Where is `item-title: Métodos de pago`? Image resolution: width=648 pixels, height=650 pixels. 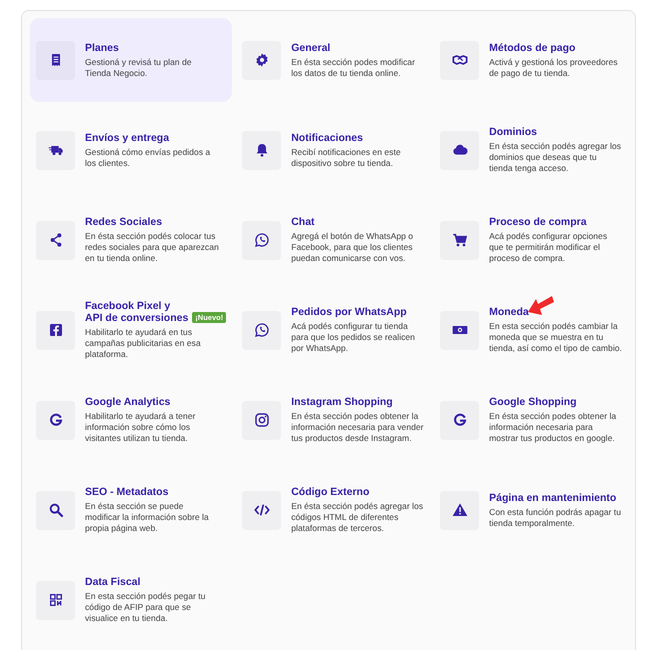 item-title: Métodos de pago is located at coordinates (532, 48).